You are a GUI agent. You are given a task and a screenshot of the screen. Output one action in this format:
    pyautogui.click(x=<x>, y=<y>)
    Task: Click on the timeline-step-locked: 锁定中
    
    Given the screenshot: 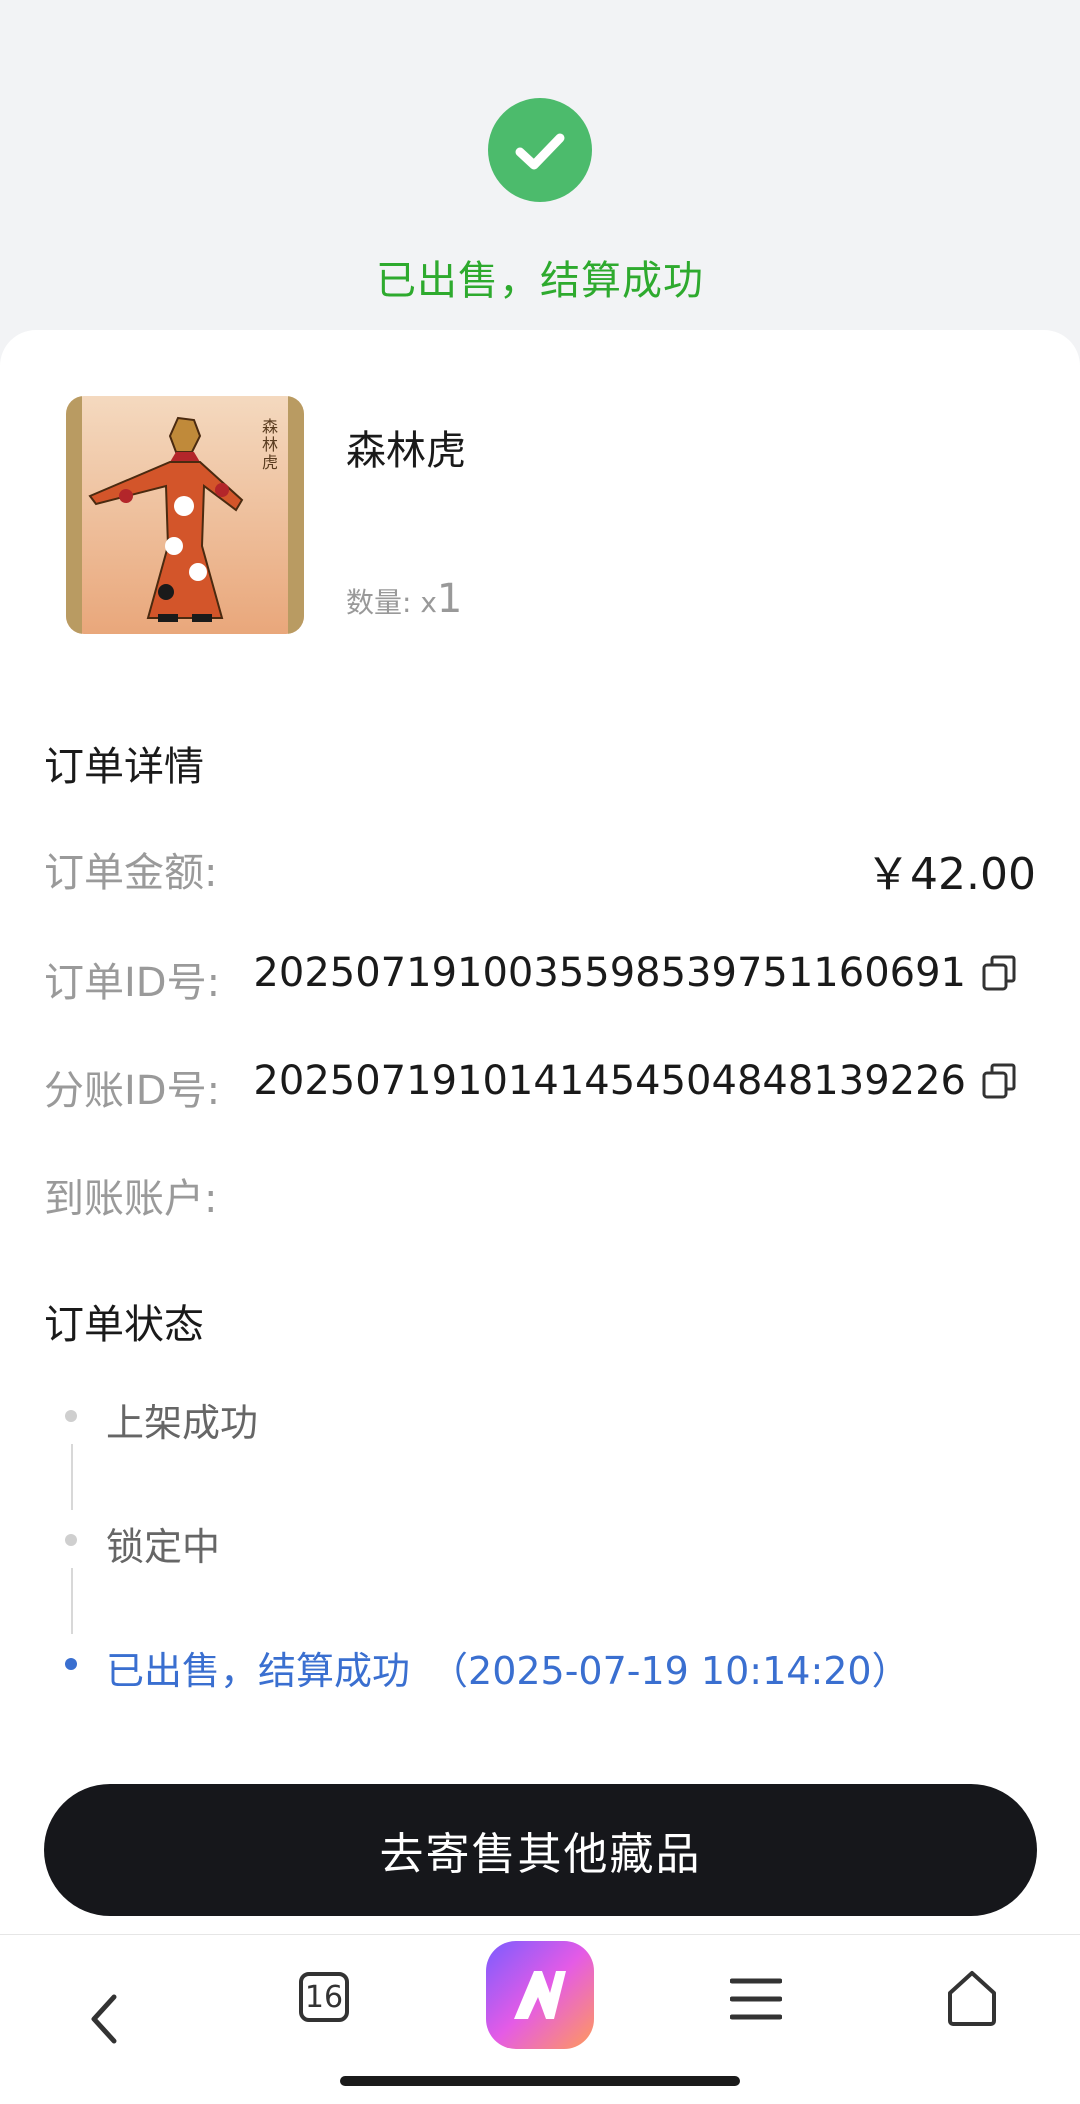 What is the action you would take?
    pyautogui.click(x=163, y=1547)
    